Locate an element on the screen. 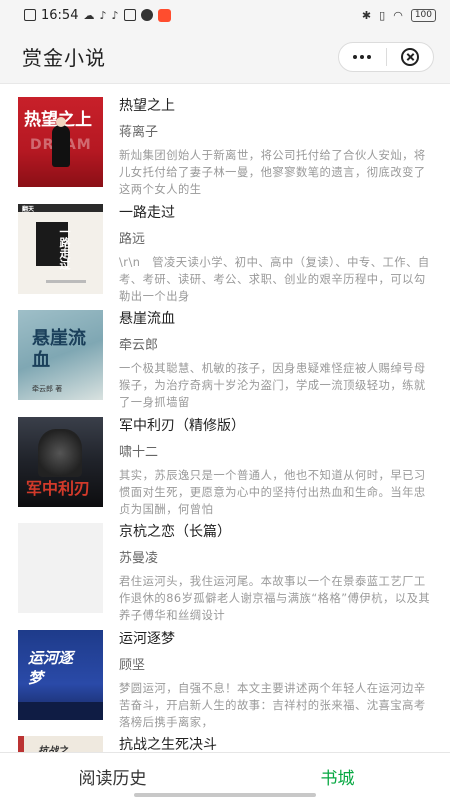  chat-icon is located at coordinates (129, 15).